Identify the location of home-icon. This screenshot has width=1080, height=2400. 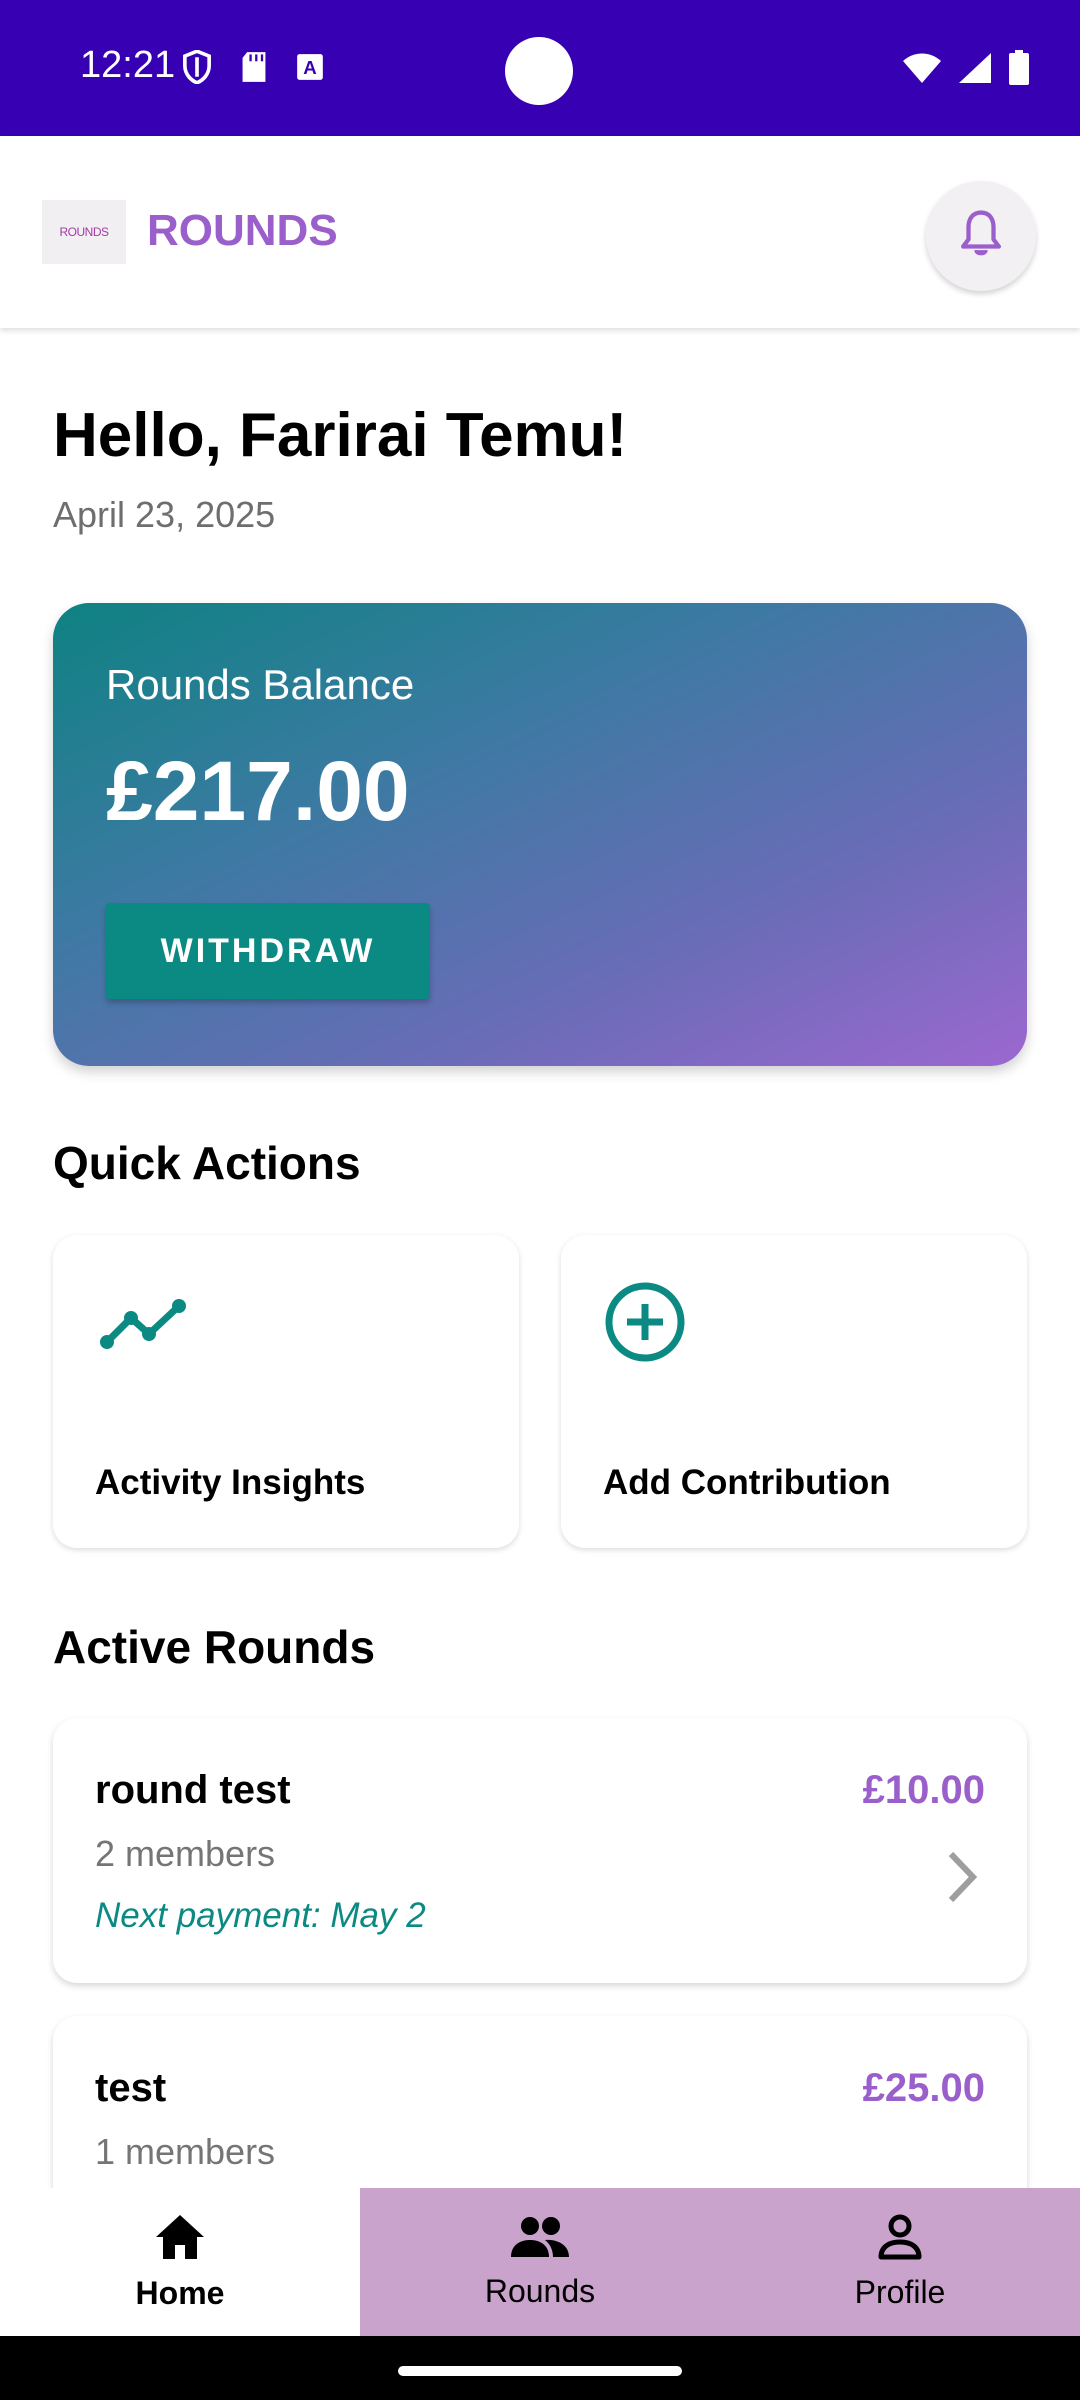
(180, 2241).